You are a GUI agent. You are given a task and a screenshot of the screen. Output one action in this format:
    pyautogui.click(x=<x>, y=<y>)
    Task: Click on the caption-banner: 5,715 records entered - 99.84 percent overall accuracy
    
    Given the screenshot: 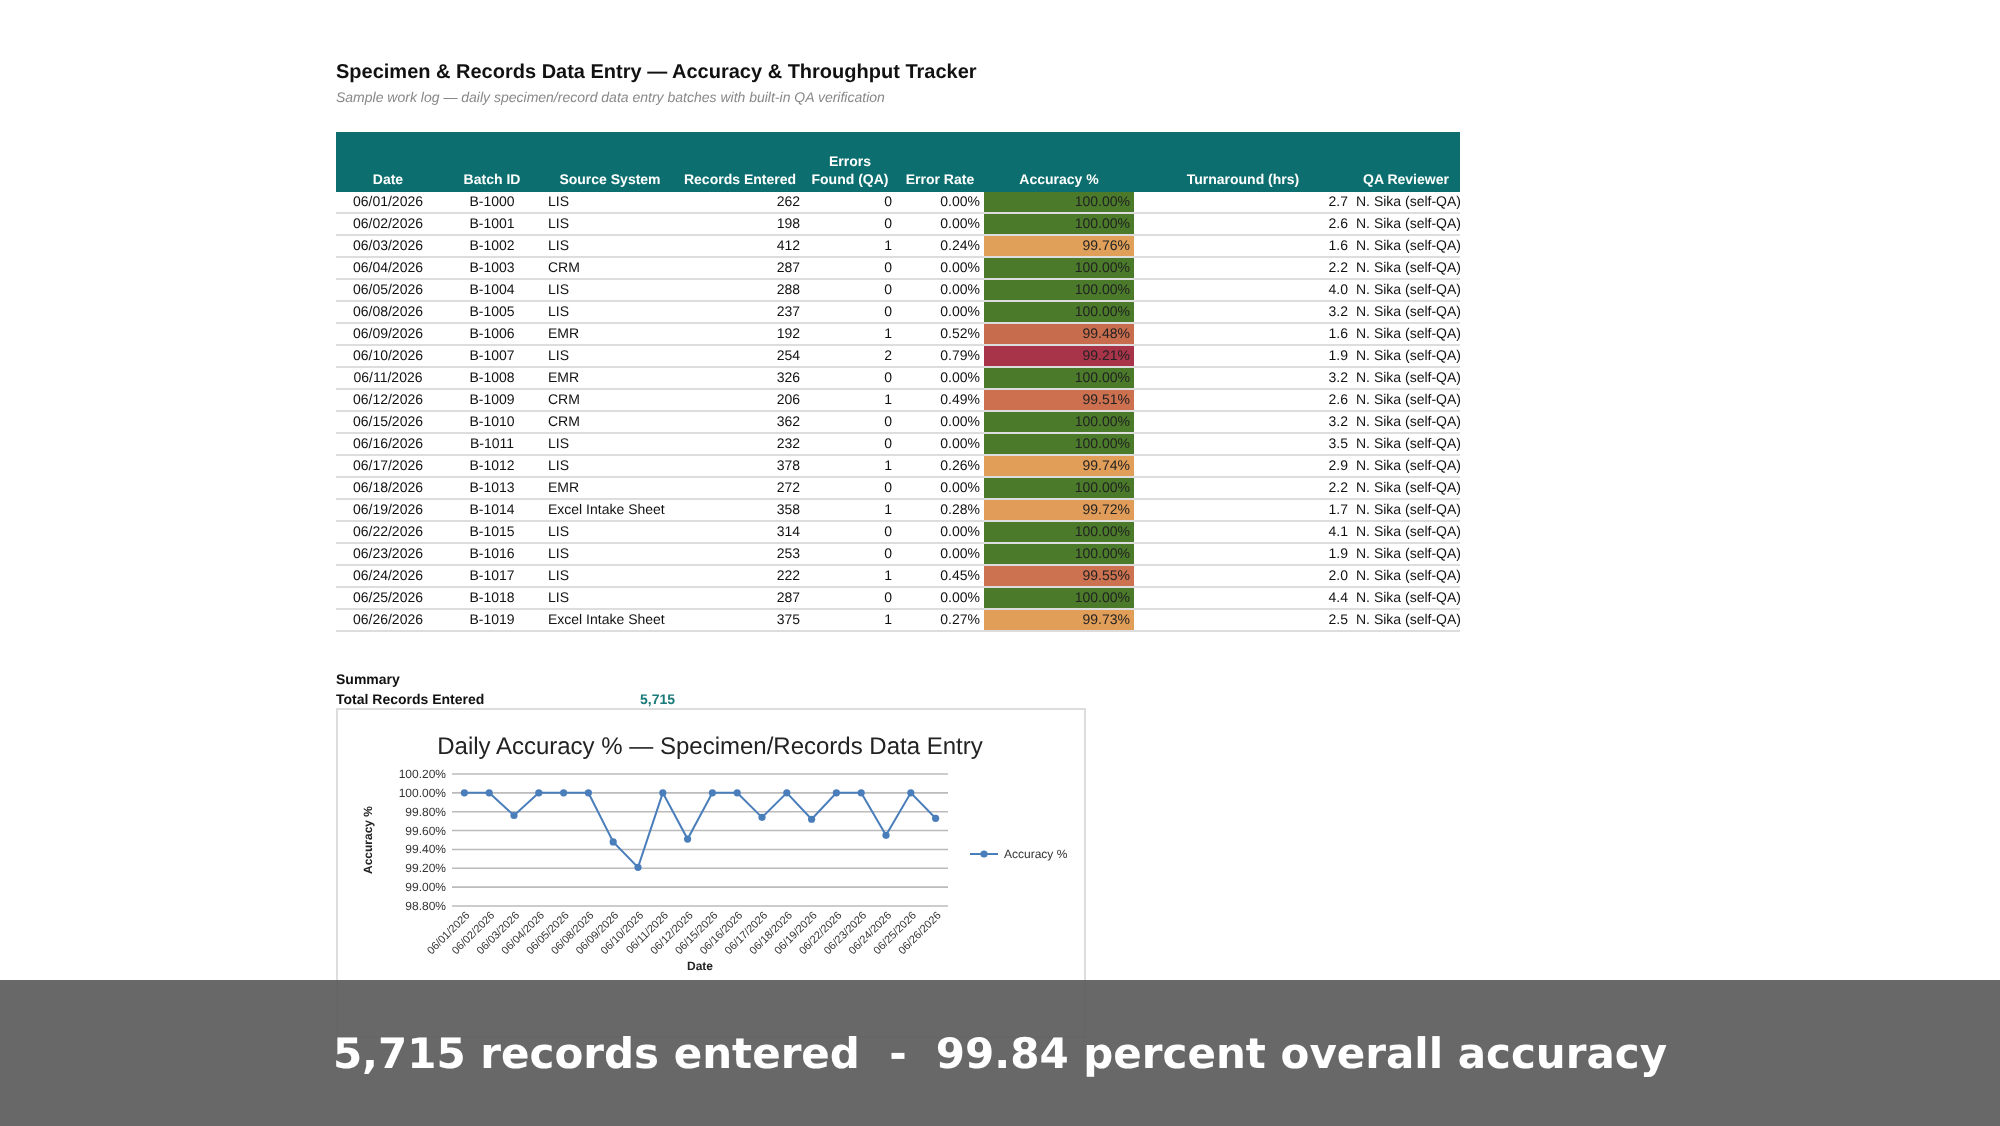 What is the action you would take?
    pyautogui.click(x=1000, y=1053)
    